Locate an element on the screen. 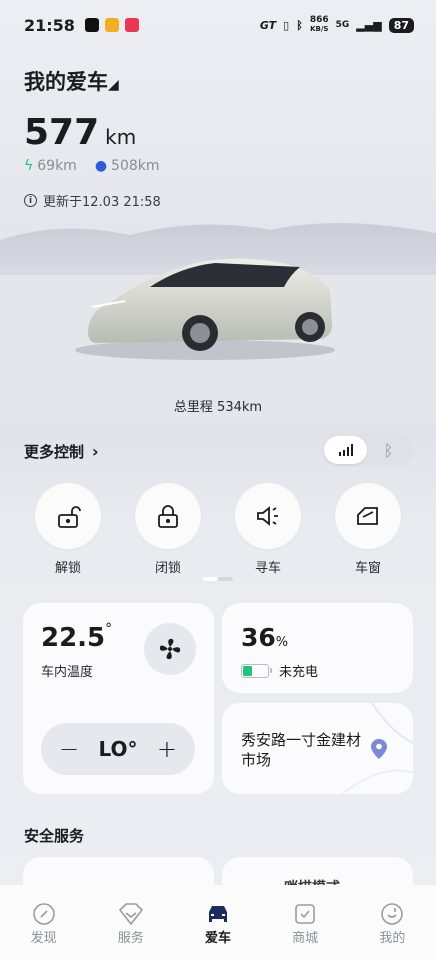 This screenshot has width=436, height=960. profile-icon is located at coordinates (392, 914).